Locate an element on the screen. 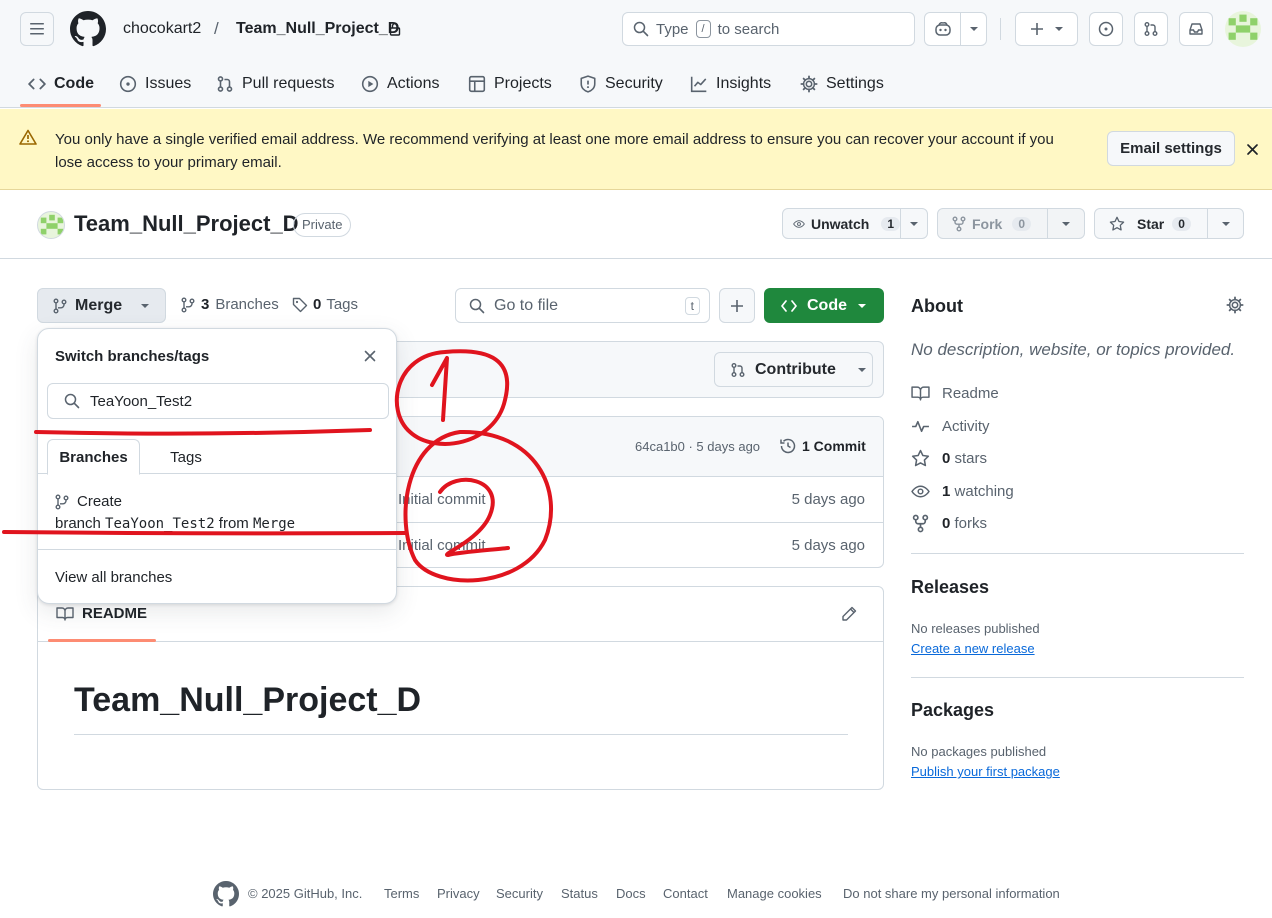  tab-security: Security is located at coordinates (621, 84).